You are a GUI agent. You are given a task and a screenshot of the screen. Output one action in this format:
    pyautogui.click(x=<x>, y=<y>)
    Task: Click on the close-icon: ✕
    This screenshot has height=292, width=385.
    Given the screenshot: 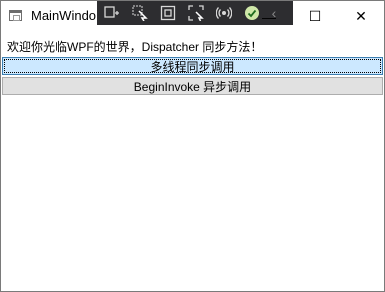 What is the action you would take?
    pyautogui.click(x=361, y=16)
    